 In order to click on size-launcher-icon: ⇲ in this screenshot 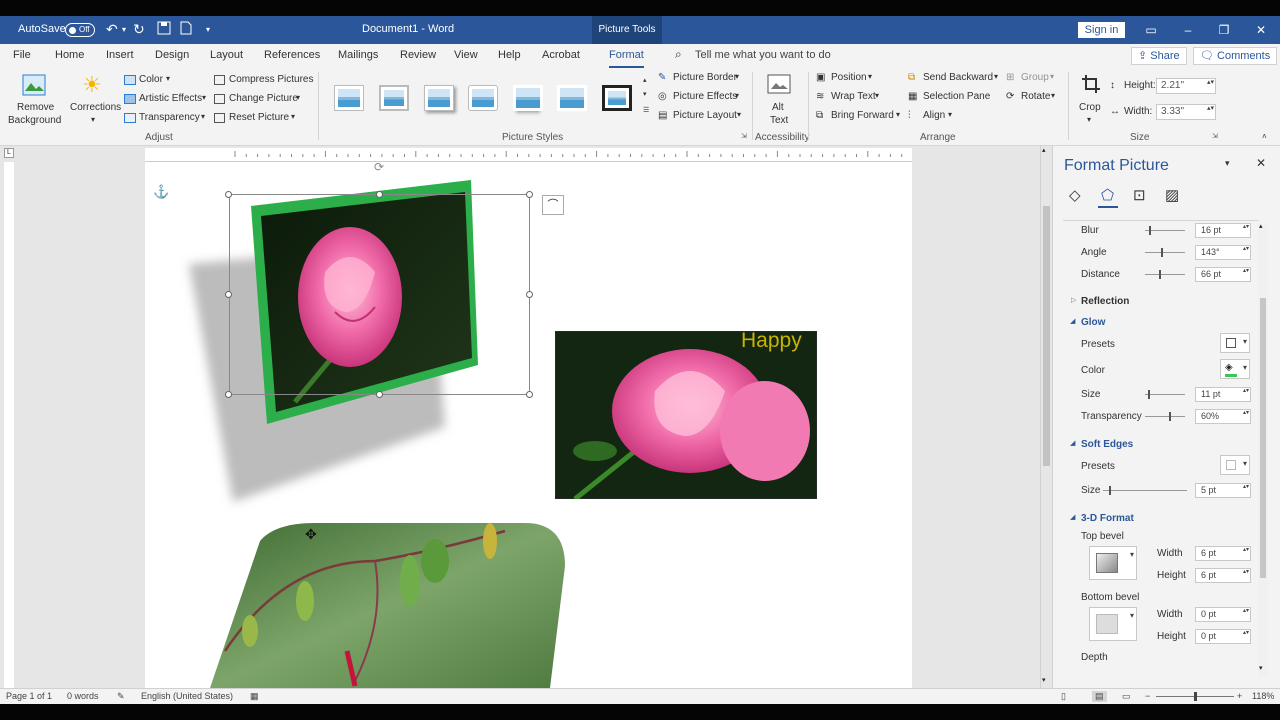, I will do `click(1215, 136)`.